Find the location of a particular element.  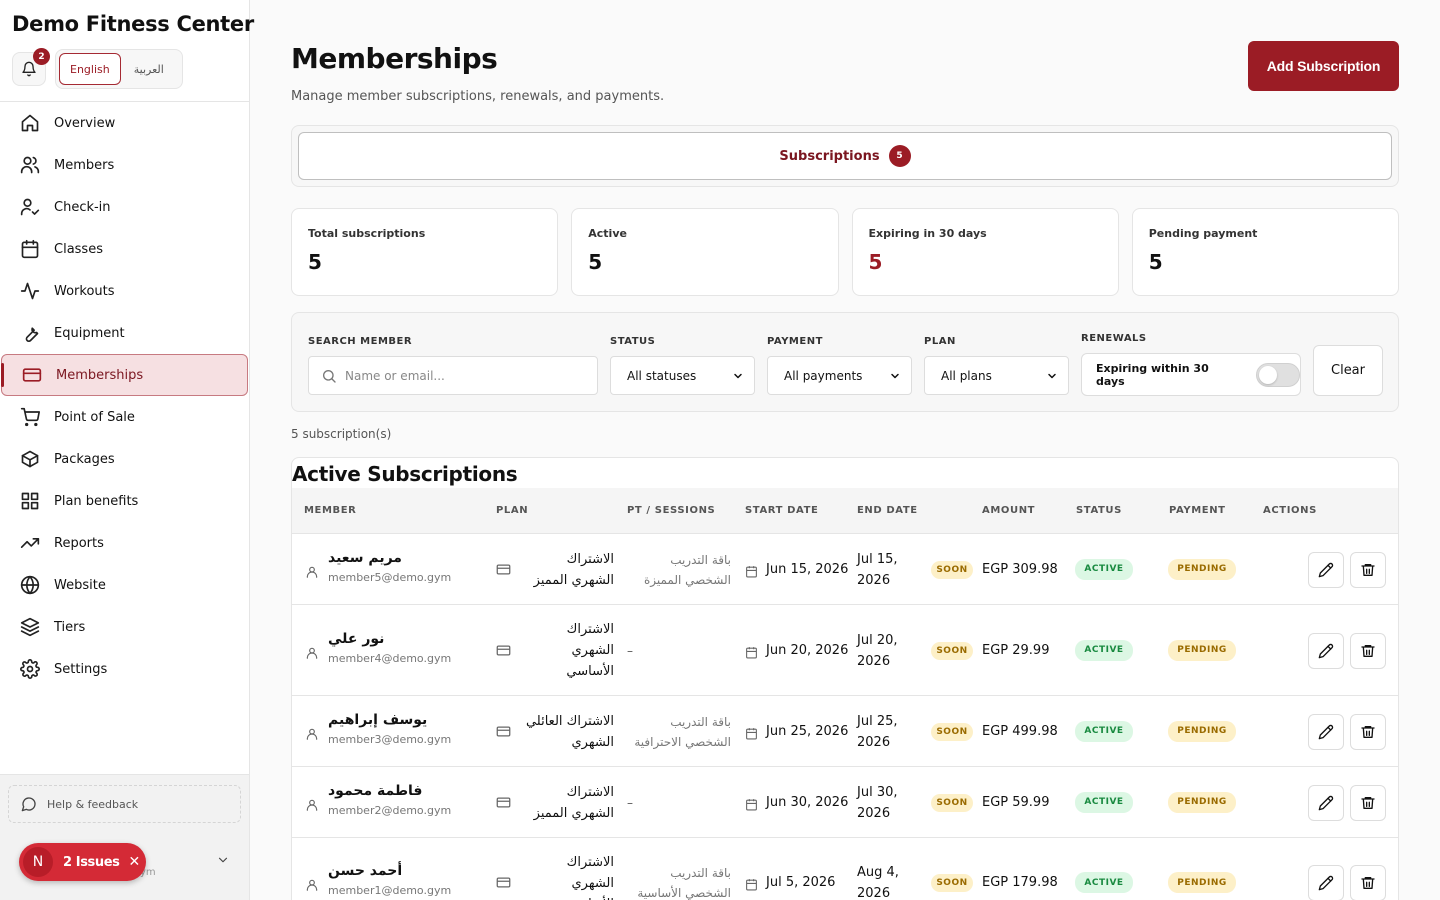

message-circle-icon is located at coordinates (28, 804).